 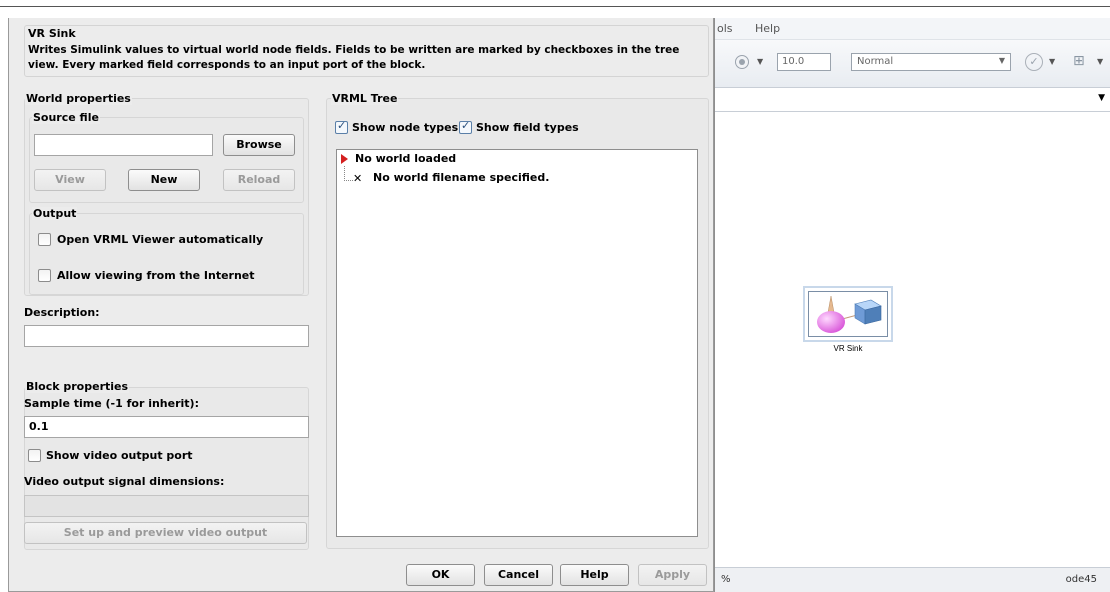 What do you see at coordinates (726, 579) in the screenshot?
I see `zoom-level: %` at bounding box center [726, 579].